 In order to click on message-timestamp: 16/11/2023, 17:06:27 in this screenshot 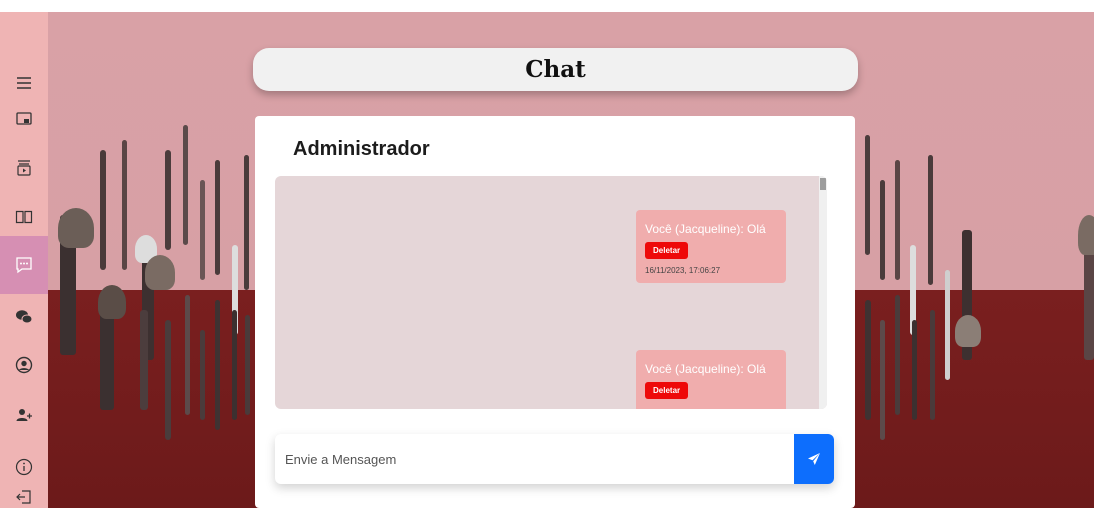, I will do `click(683, 270)`.